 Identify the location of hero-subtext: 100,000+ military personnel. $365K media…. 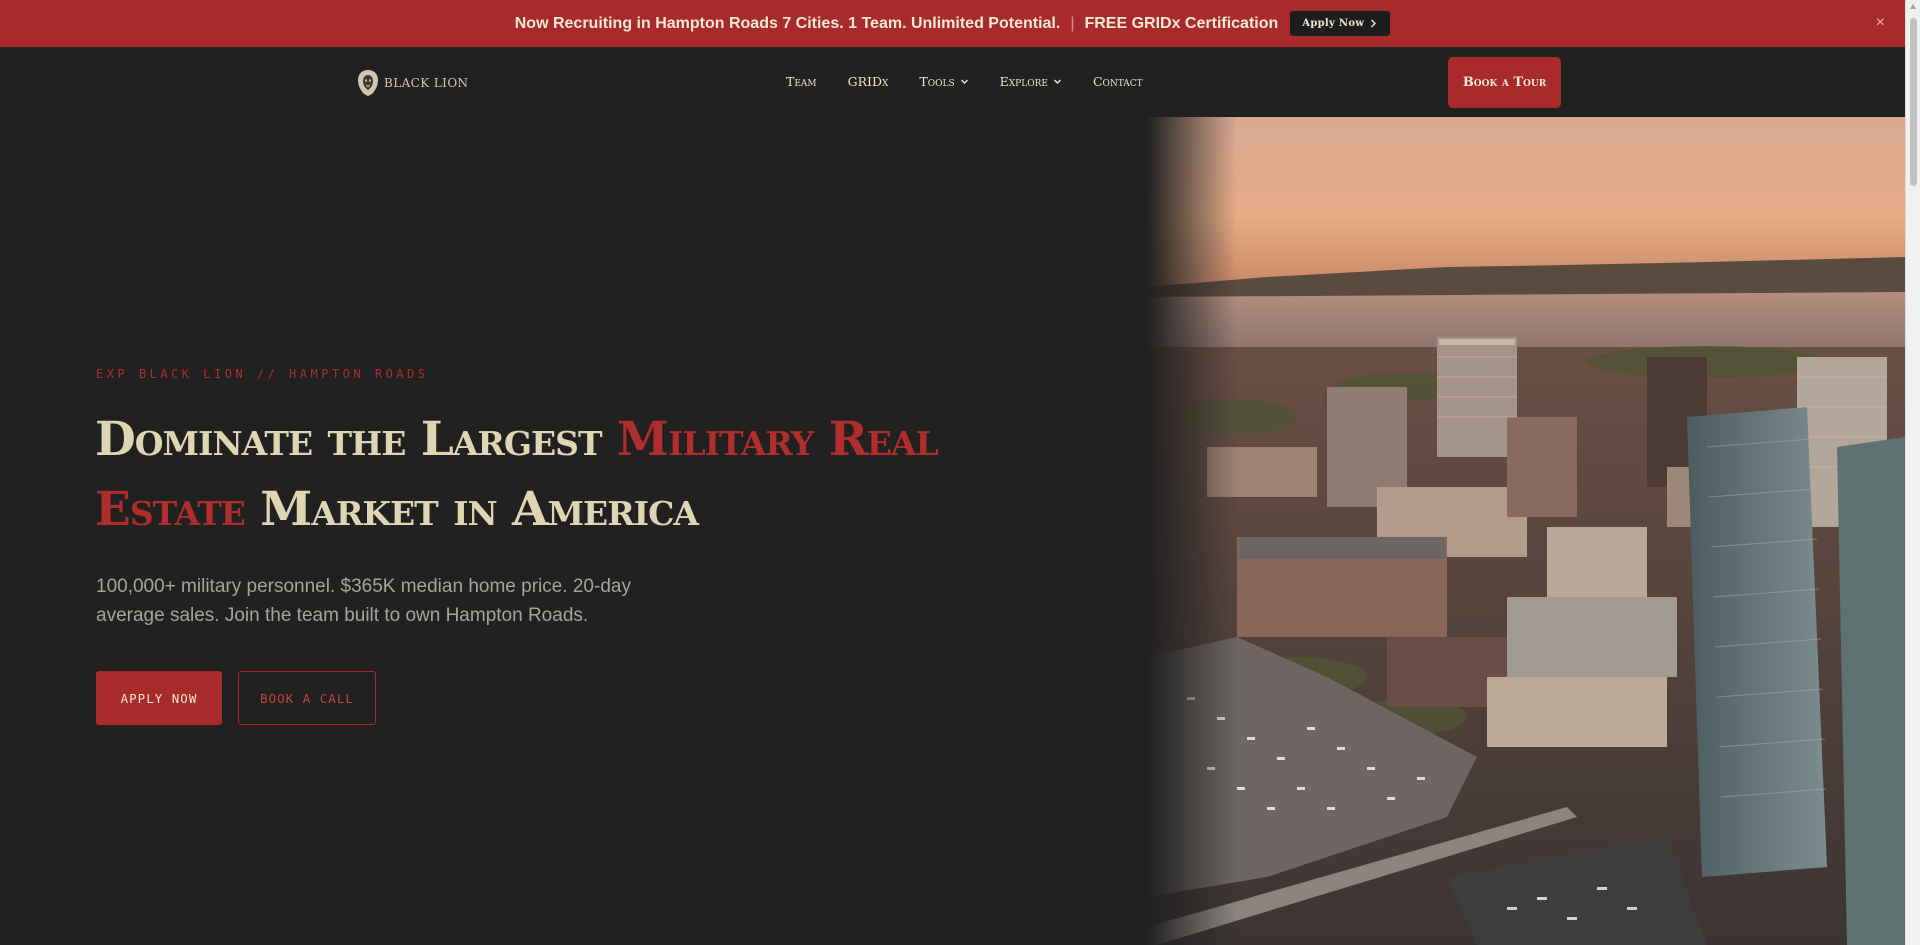
(363, 601).